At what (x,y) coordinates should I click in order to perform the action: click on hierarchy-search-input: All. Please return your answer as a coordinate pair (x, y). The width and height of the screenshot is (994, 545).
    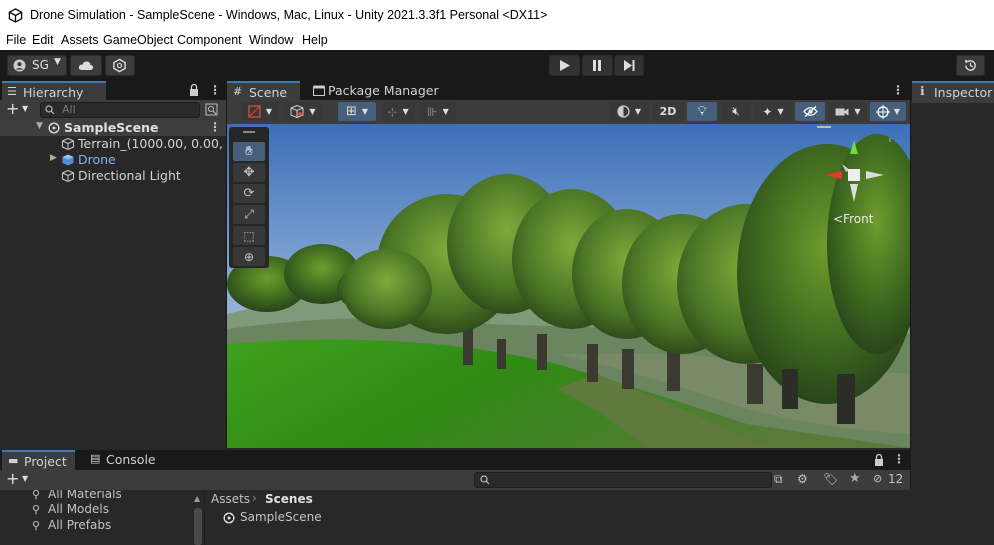
    Looking at the image, I should click on (120, 110).